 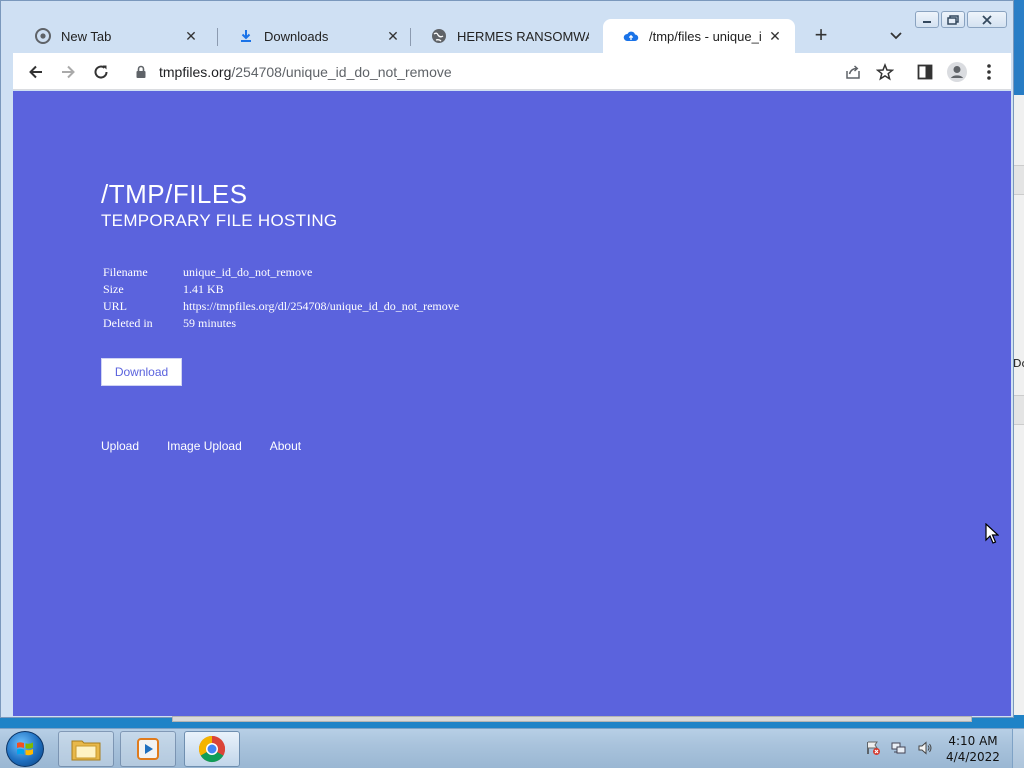 What do you see at coordinates (113, 289) in the screenshot?
I see `info-key: Size` at bounding box center [113, 289].